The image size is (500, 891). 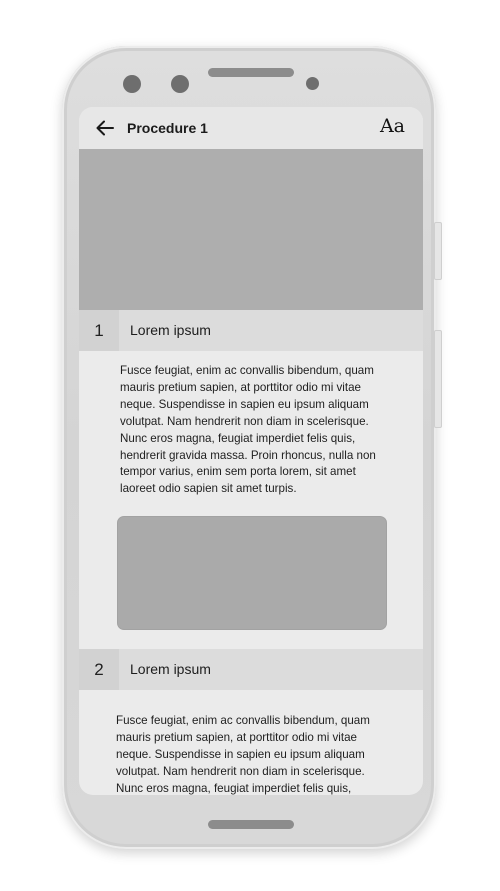 What do you see at coordinates (99, 330) in the screenshot?
I see `step-number: 1` at bounding box center [99, 330].